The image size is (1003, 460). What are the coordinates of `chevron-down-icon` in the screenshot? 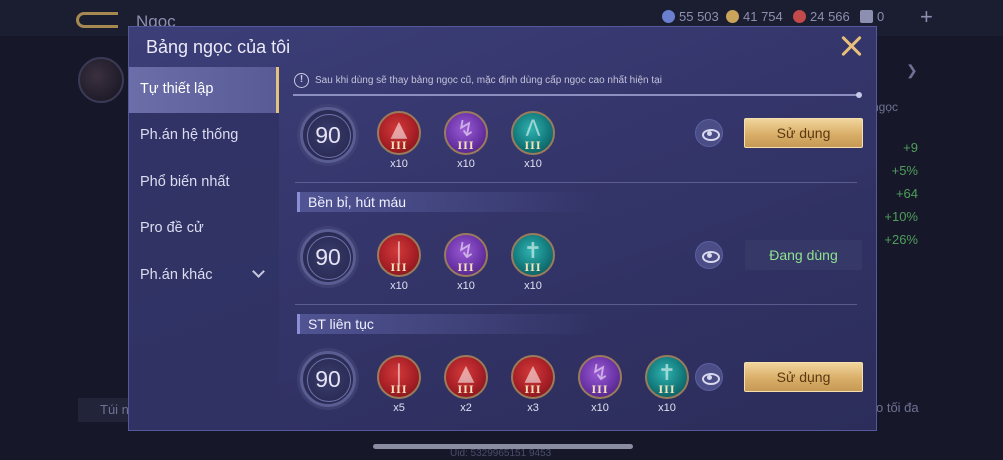 It's located at (258, 271).